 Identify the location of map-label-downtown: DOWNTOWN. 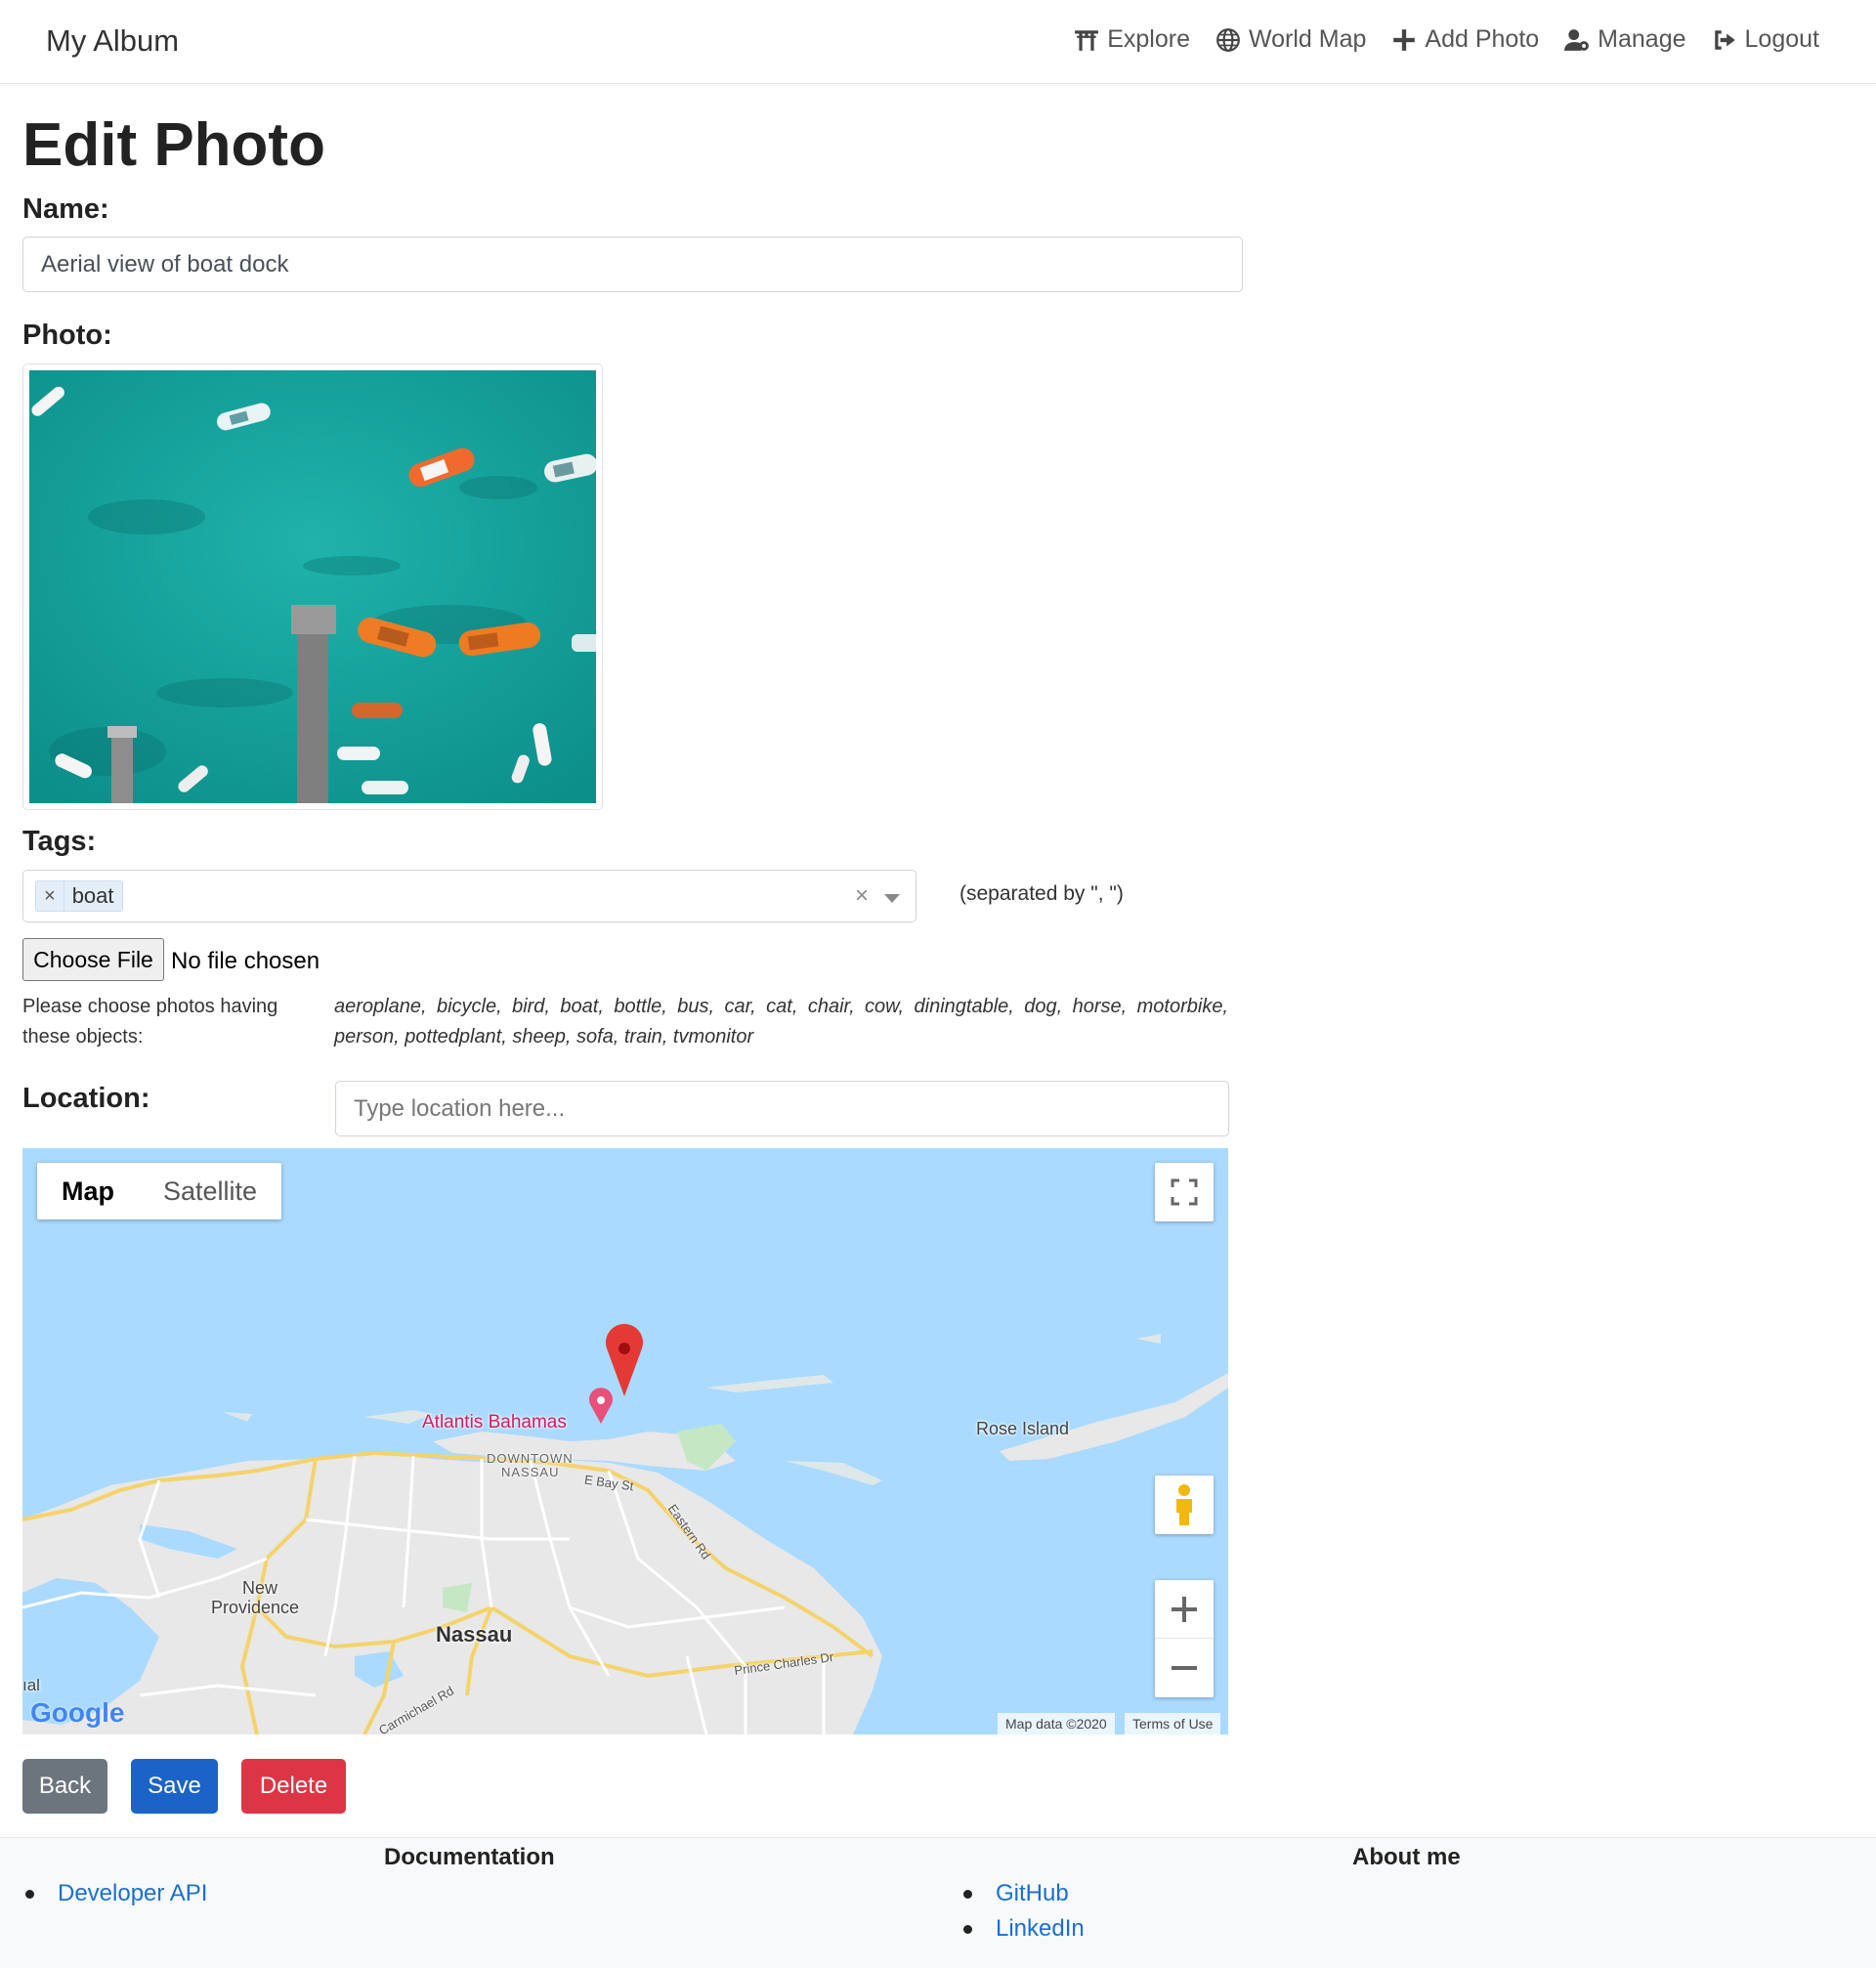
(530, 1458).